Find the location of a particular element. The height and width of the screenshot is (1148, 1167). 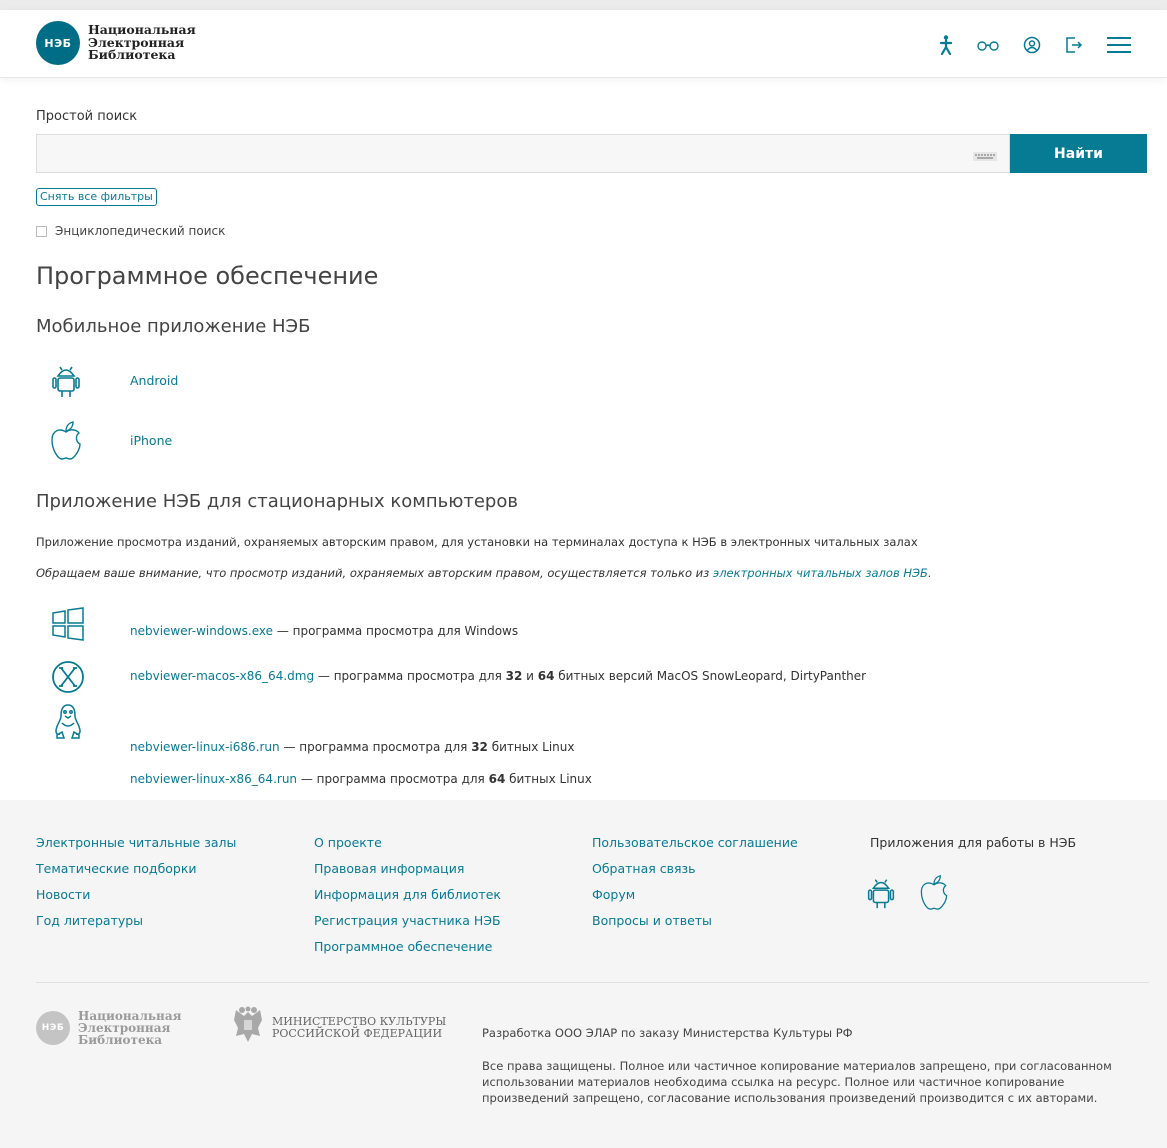

header-toolbar is located at coordinates (1023, 45).